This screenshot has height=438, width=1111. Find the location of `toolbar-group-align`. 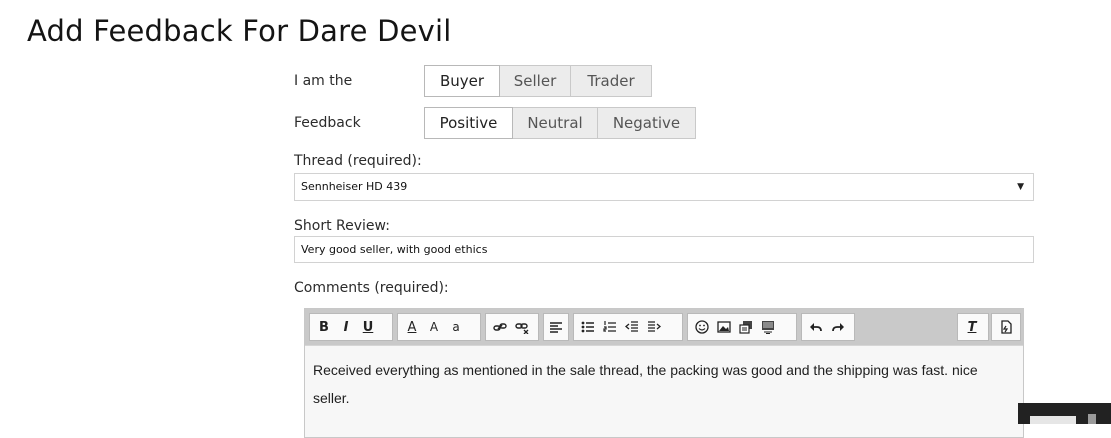

toolbar-group-align is located at coordinates (556, 327).